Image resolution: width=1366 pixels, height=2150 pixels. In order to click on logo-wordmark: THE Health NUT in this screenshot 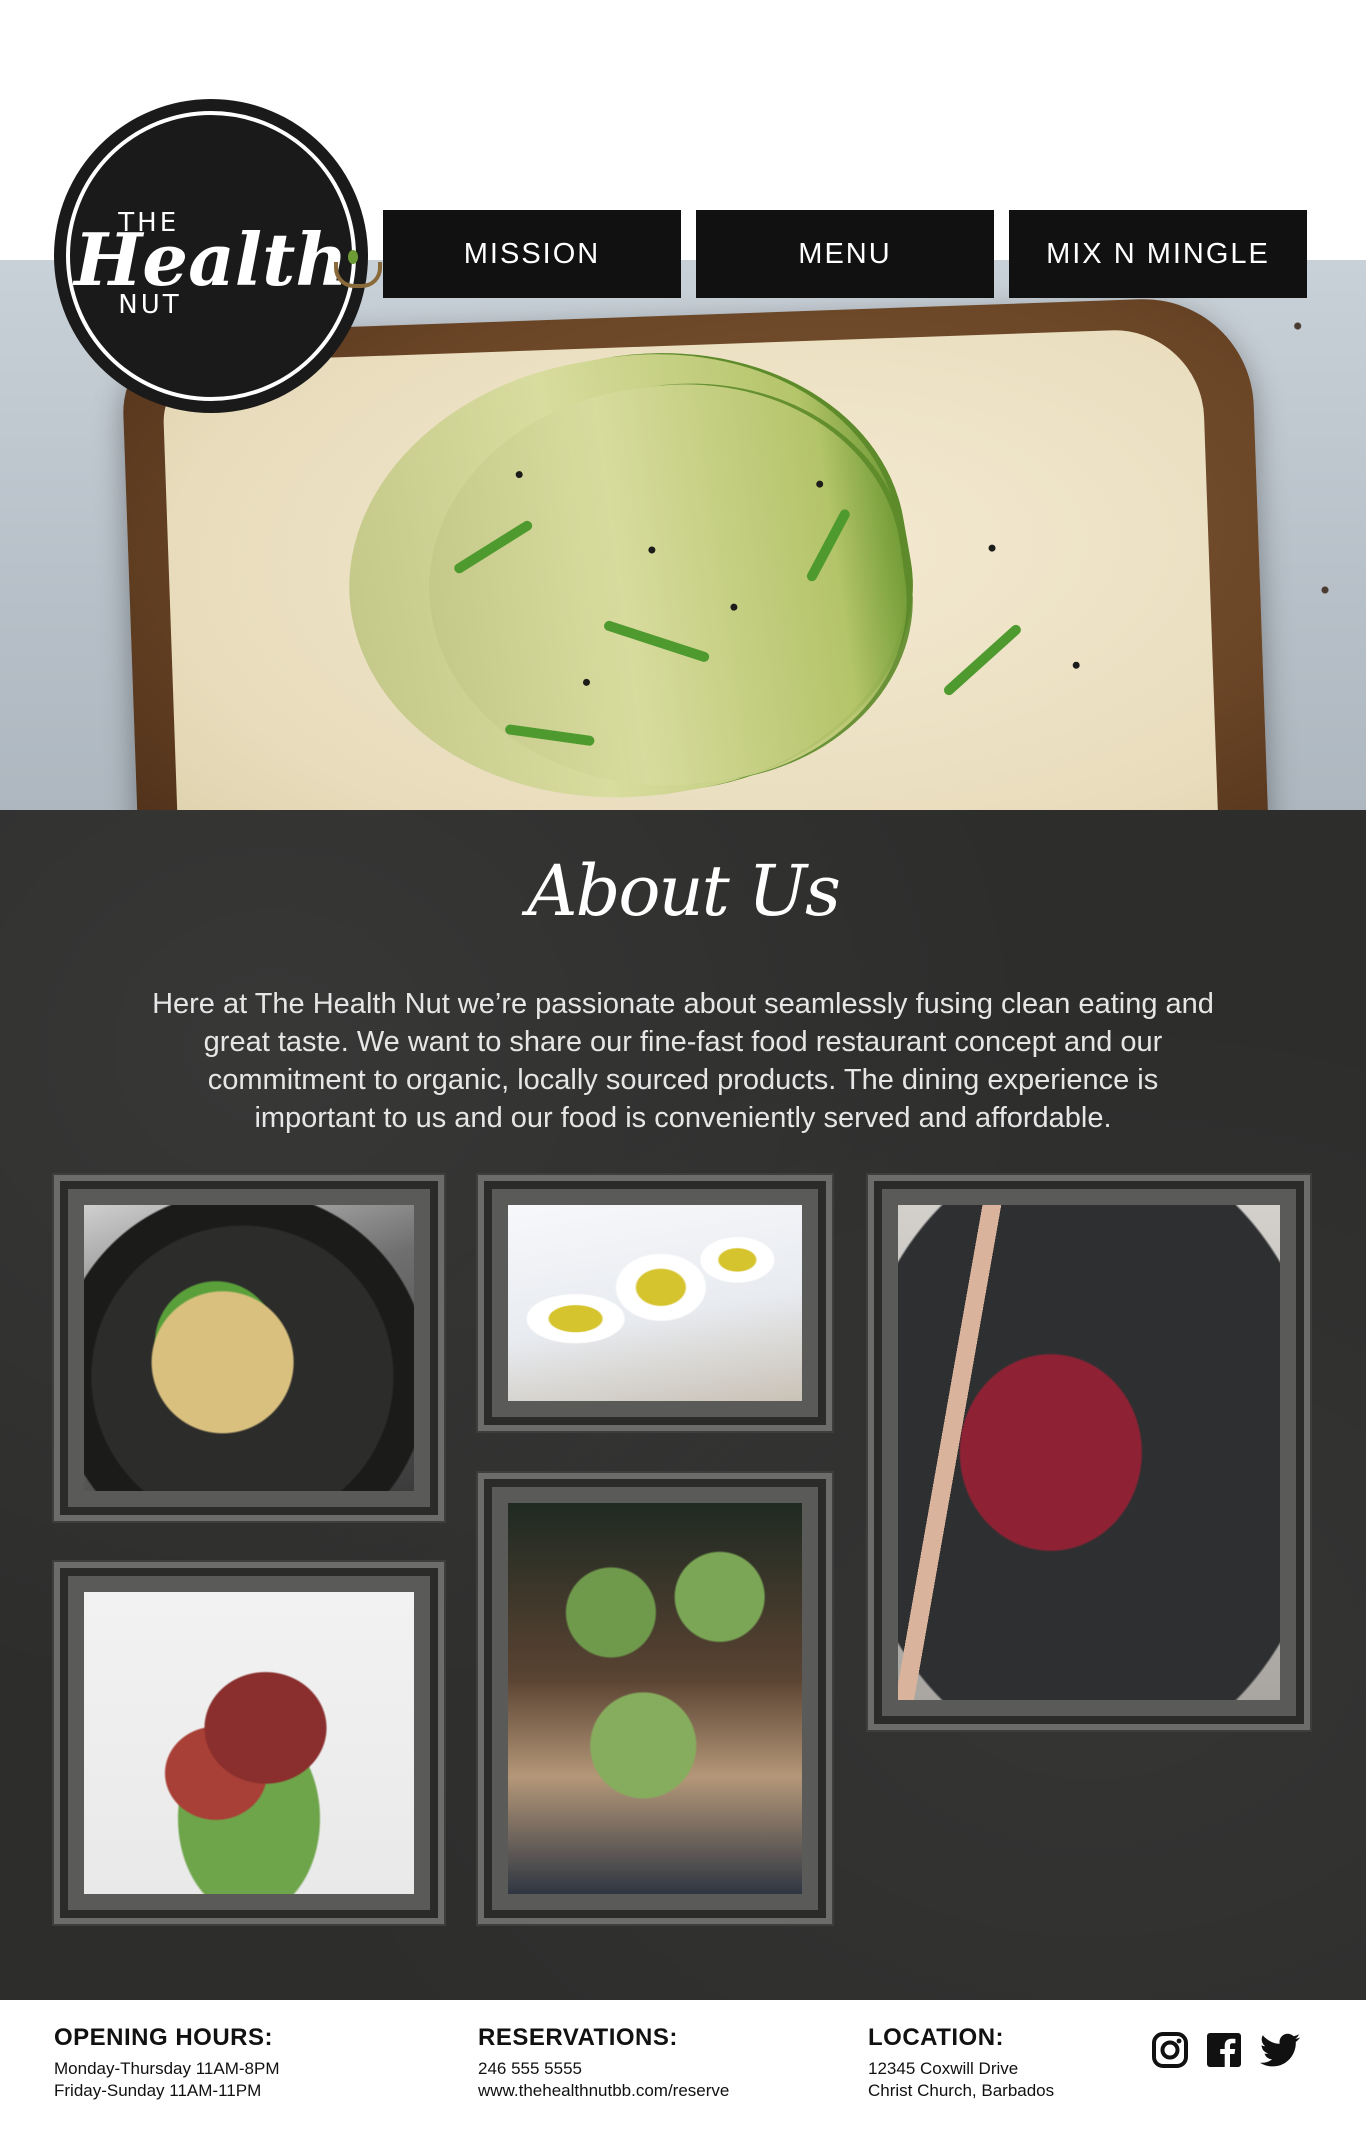, I will do `click(228, 264)`.